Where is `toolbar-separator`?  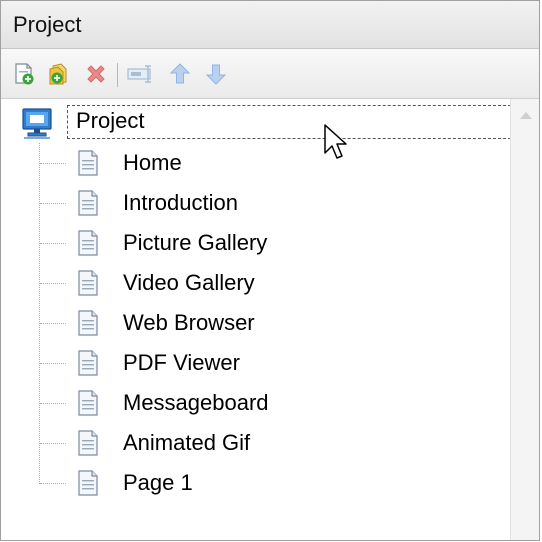 toolbar-separator is located at coordinates (117, 75).